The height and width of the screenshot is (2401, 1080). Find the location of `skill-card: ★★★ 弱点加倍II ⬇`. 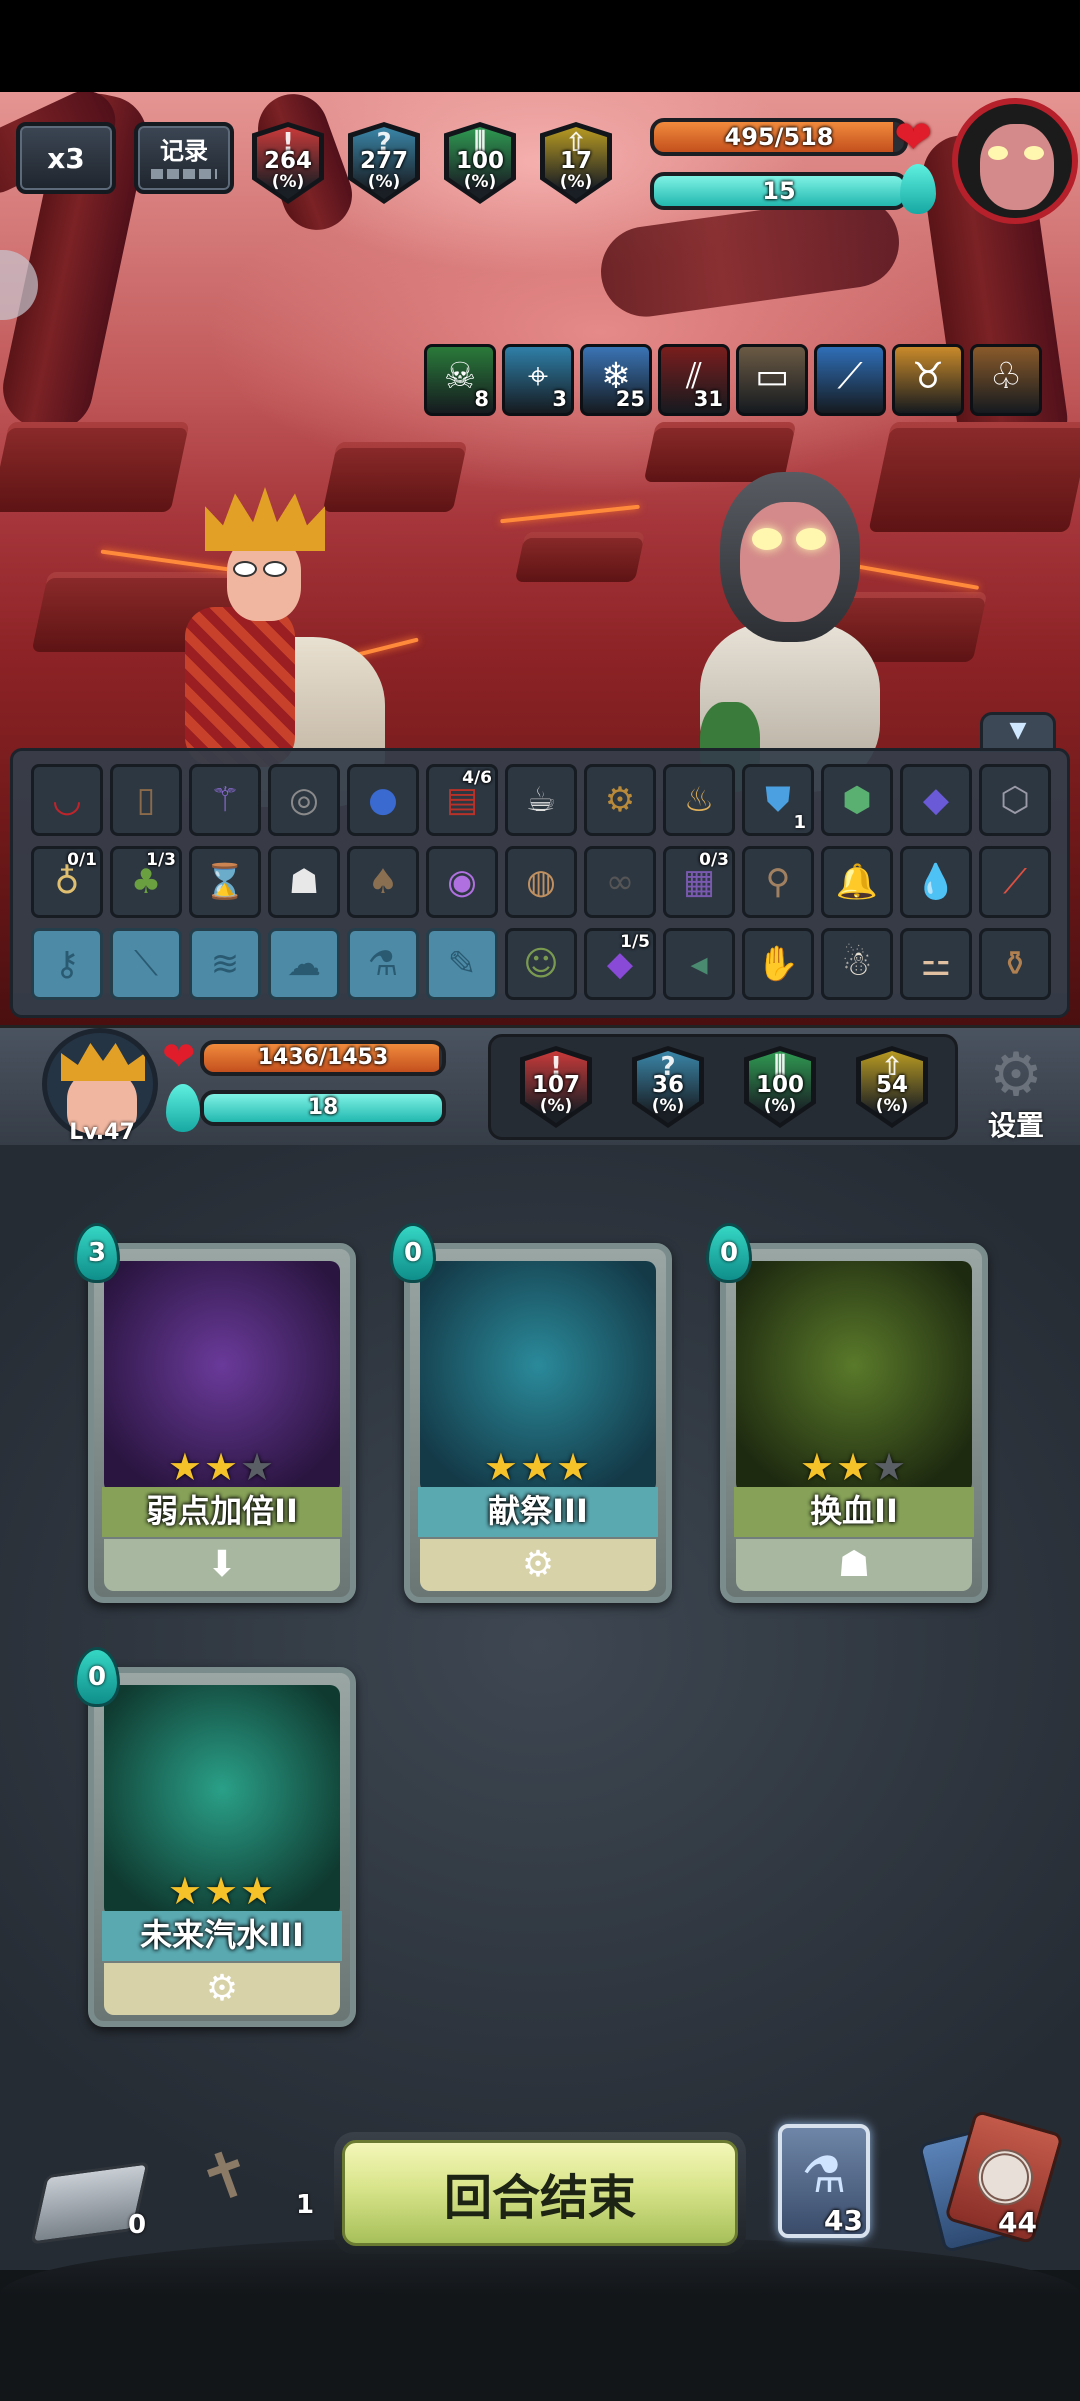

skill-card: ★★★ 弱点加倍II ⬇ is located at coordinates (222, 1423).